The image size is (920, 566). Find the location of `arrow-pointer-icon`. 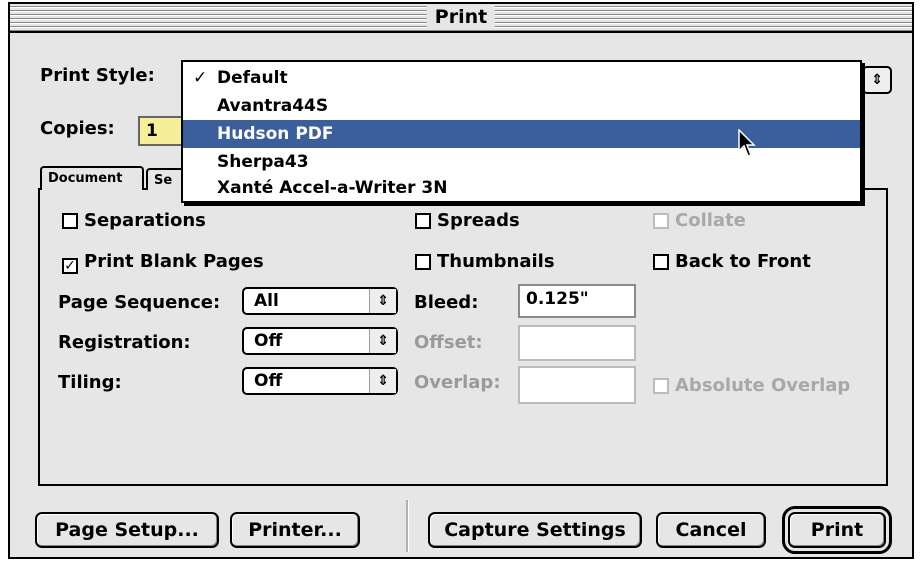

arrow-pointer-icon is located at coordinates (747, 143).